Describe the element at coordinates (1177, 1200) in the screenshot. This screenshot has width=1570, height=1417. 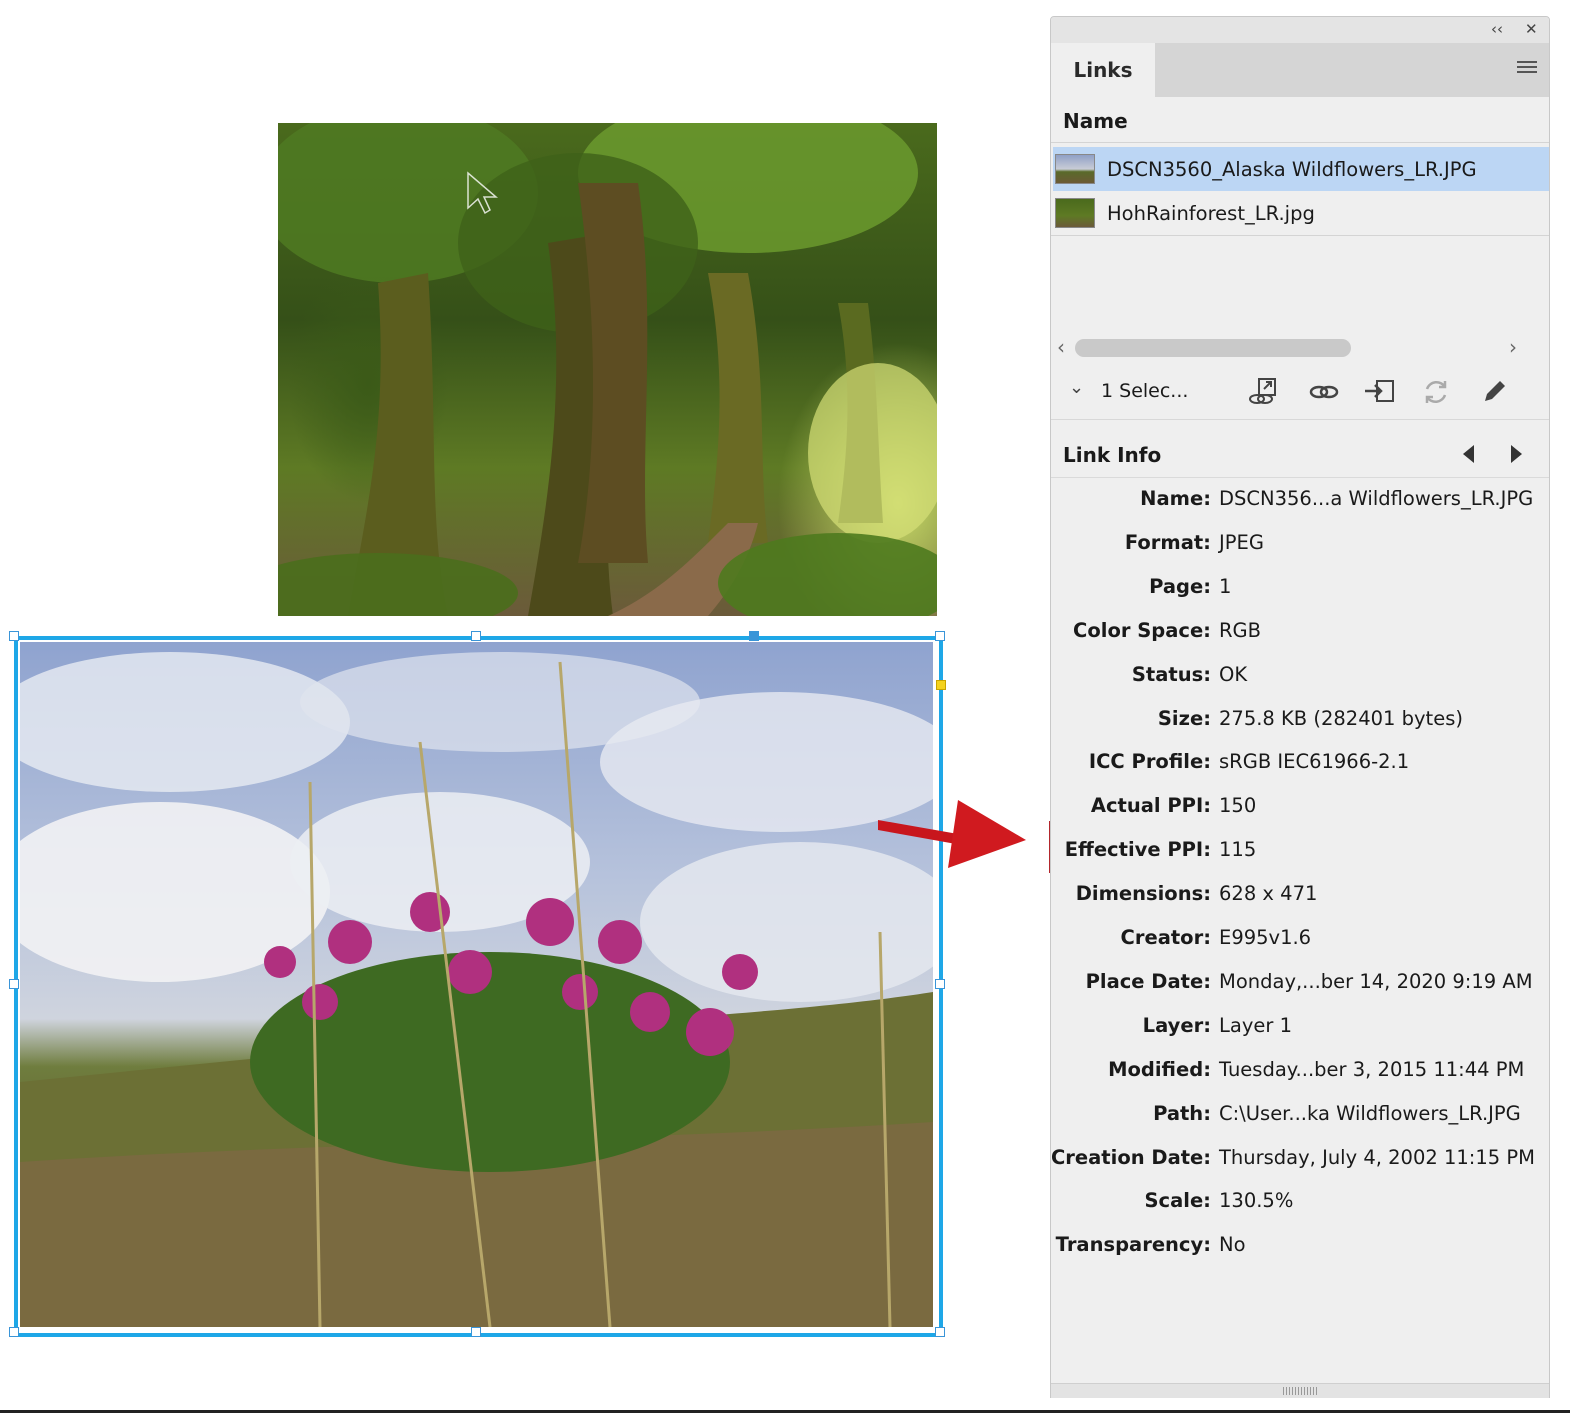
I see `info-label: Scale:` at that location.